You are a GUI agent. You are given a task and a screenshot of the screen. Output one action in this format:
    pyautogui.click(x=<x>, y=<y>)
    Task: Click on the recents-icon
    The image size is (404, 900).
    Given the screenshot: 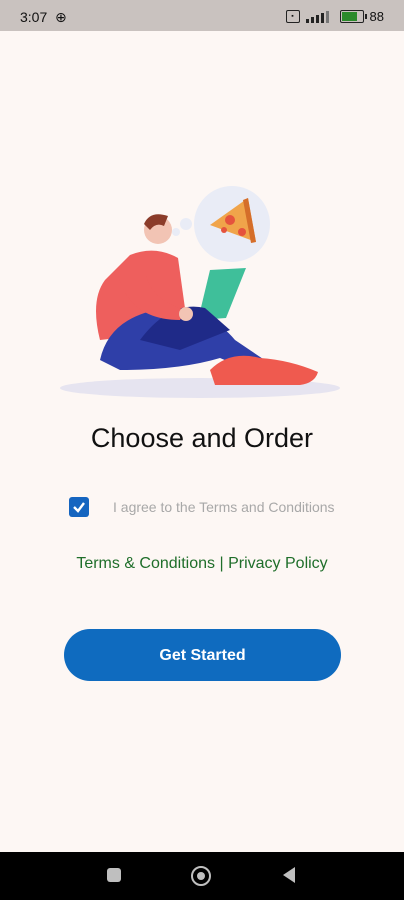 What is the action you would take?
    pyautogui.click(x=114, y=875)
    